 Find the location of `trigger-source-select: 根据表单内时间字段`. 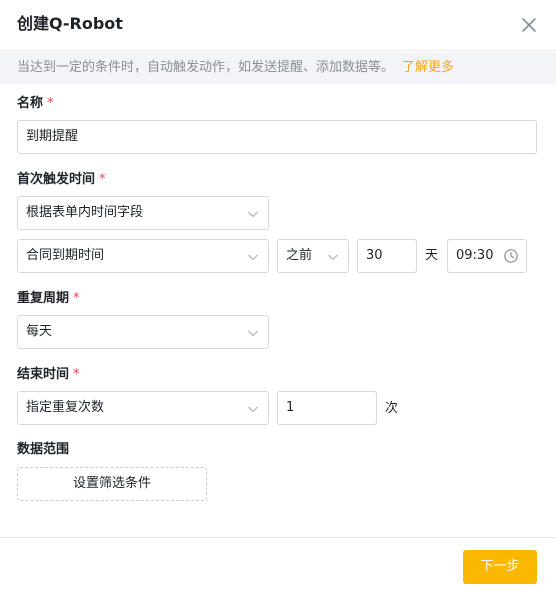

trigger-source-select: 根据表单内时间字段 is located at coordinates (143, 213).